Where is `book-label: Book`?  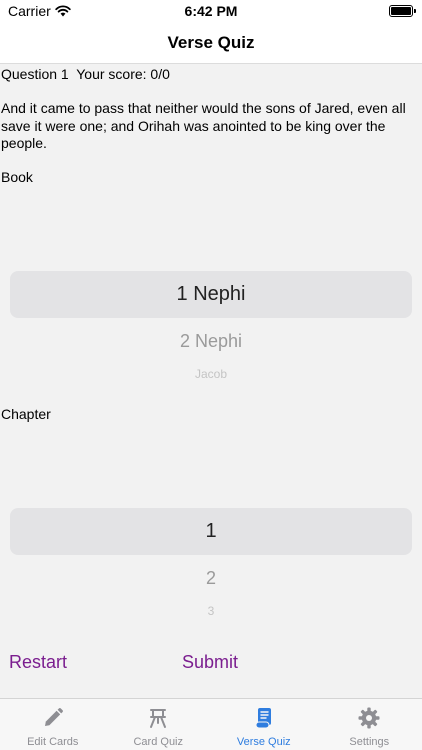 book-label: Book is located at coordinates (17, 177).